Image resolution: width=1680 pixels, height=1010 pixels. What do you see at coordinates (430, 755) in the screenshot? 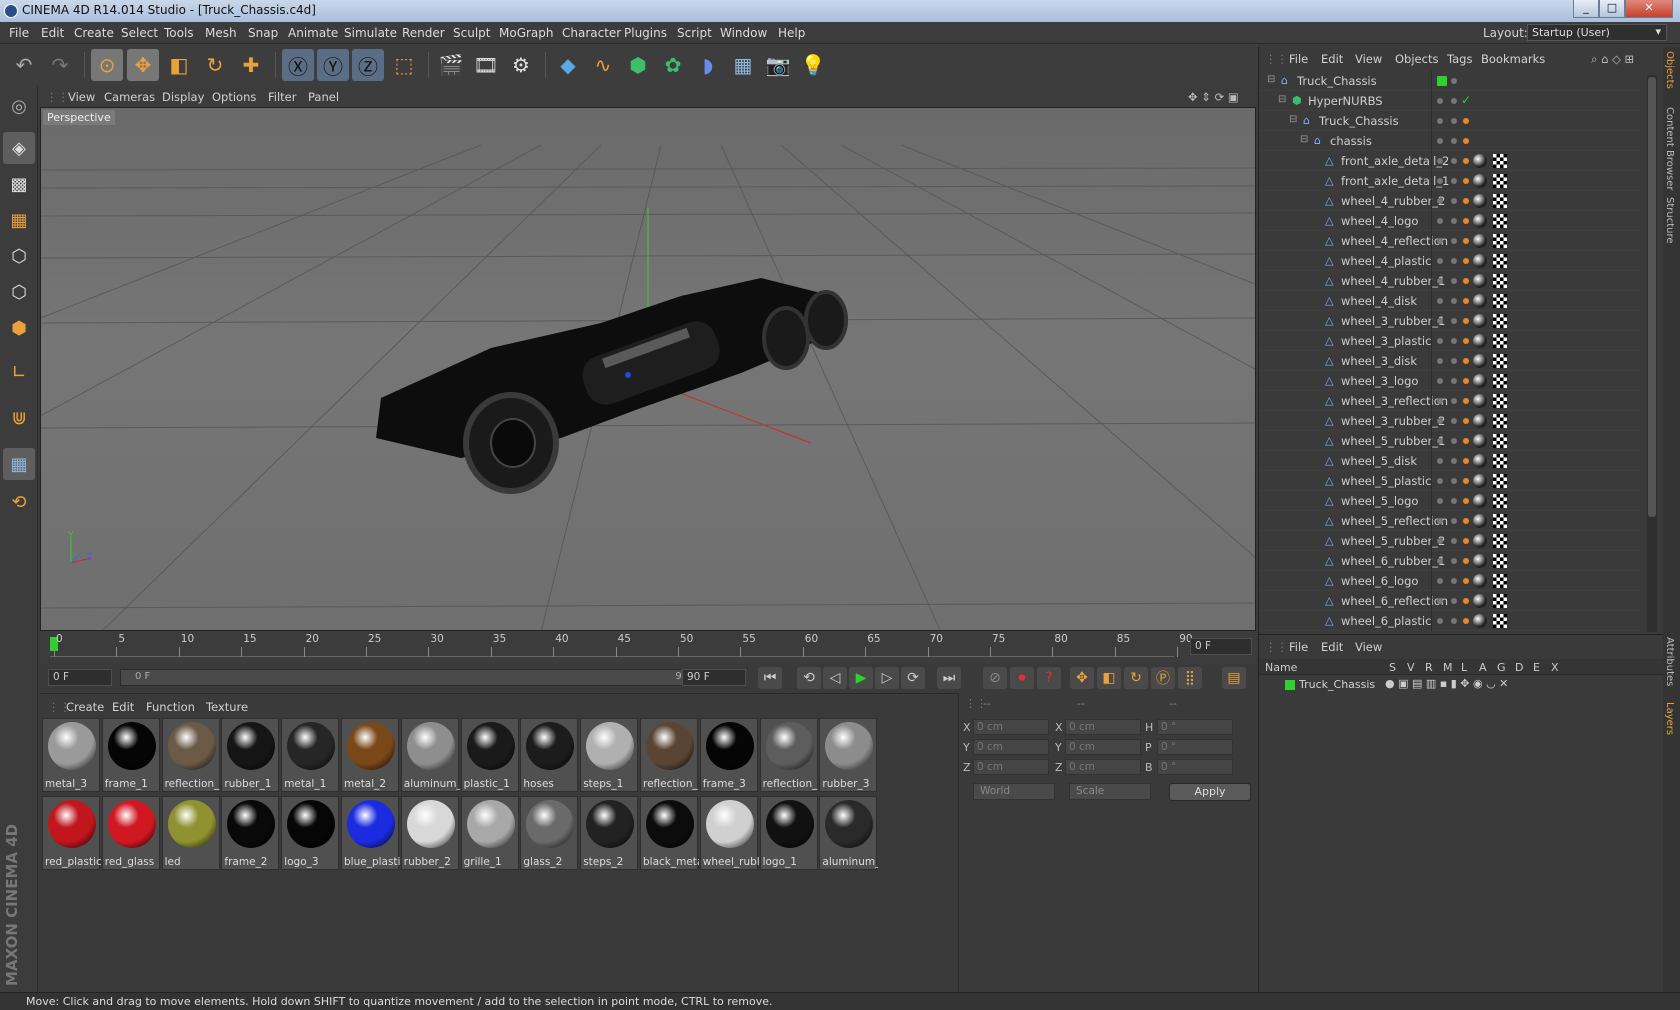
I see `material-swatch: aluminum_` at bounding box center [430, 755].